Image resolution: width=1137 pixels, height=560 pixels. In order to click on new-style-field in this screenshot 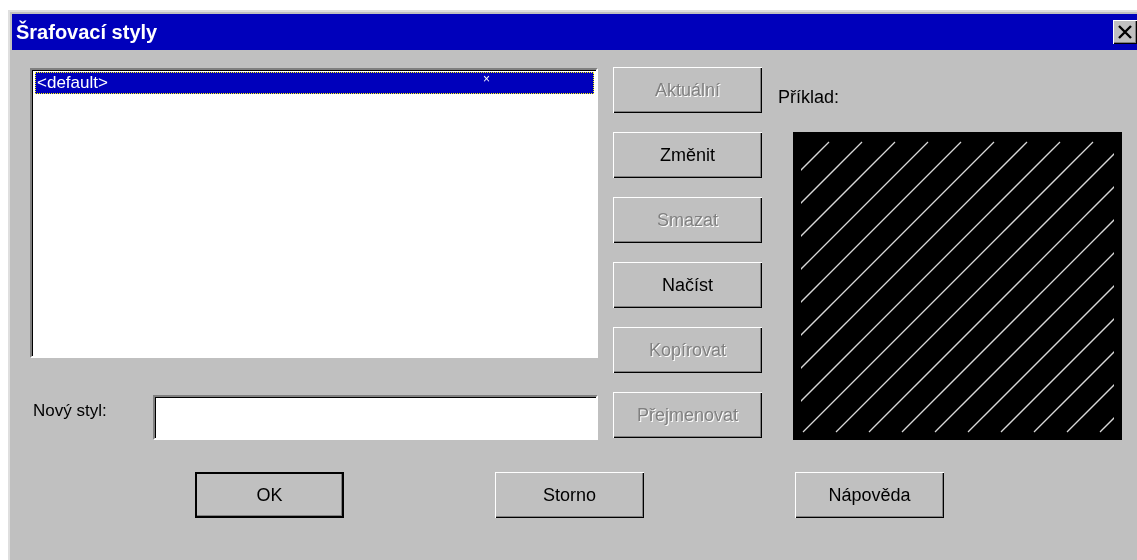, I will do `click(375, 417)`.